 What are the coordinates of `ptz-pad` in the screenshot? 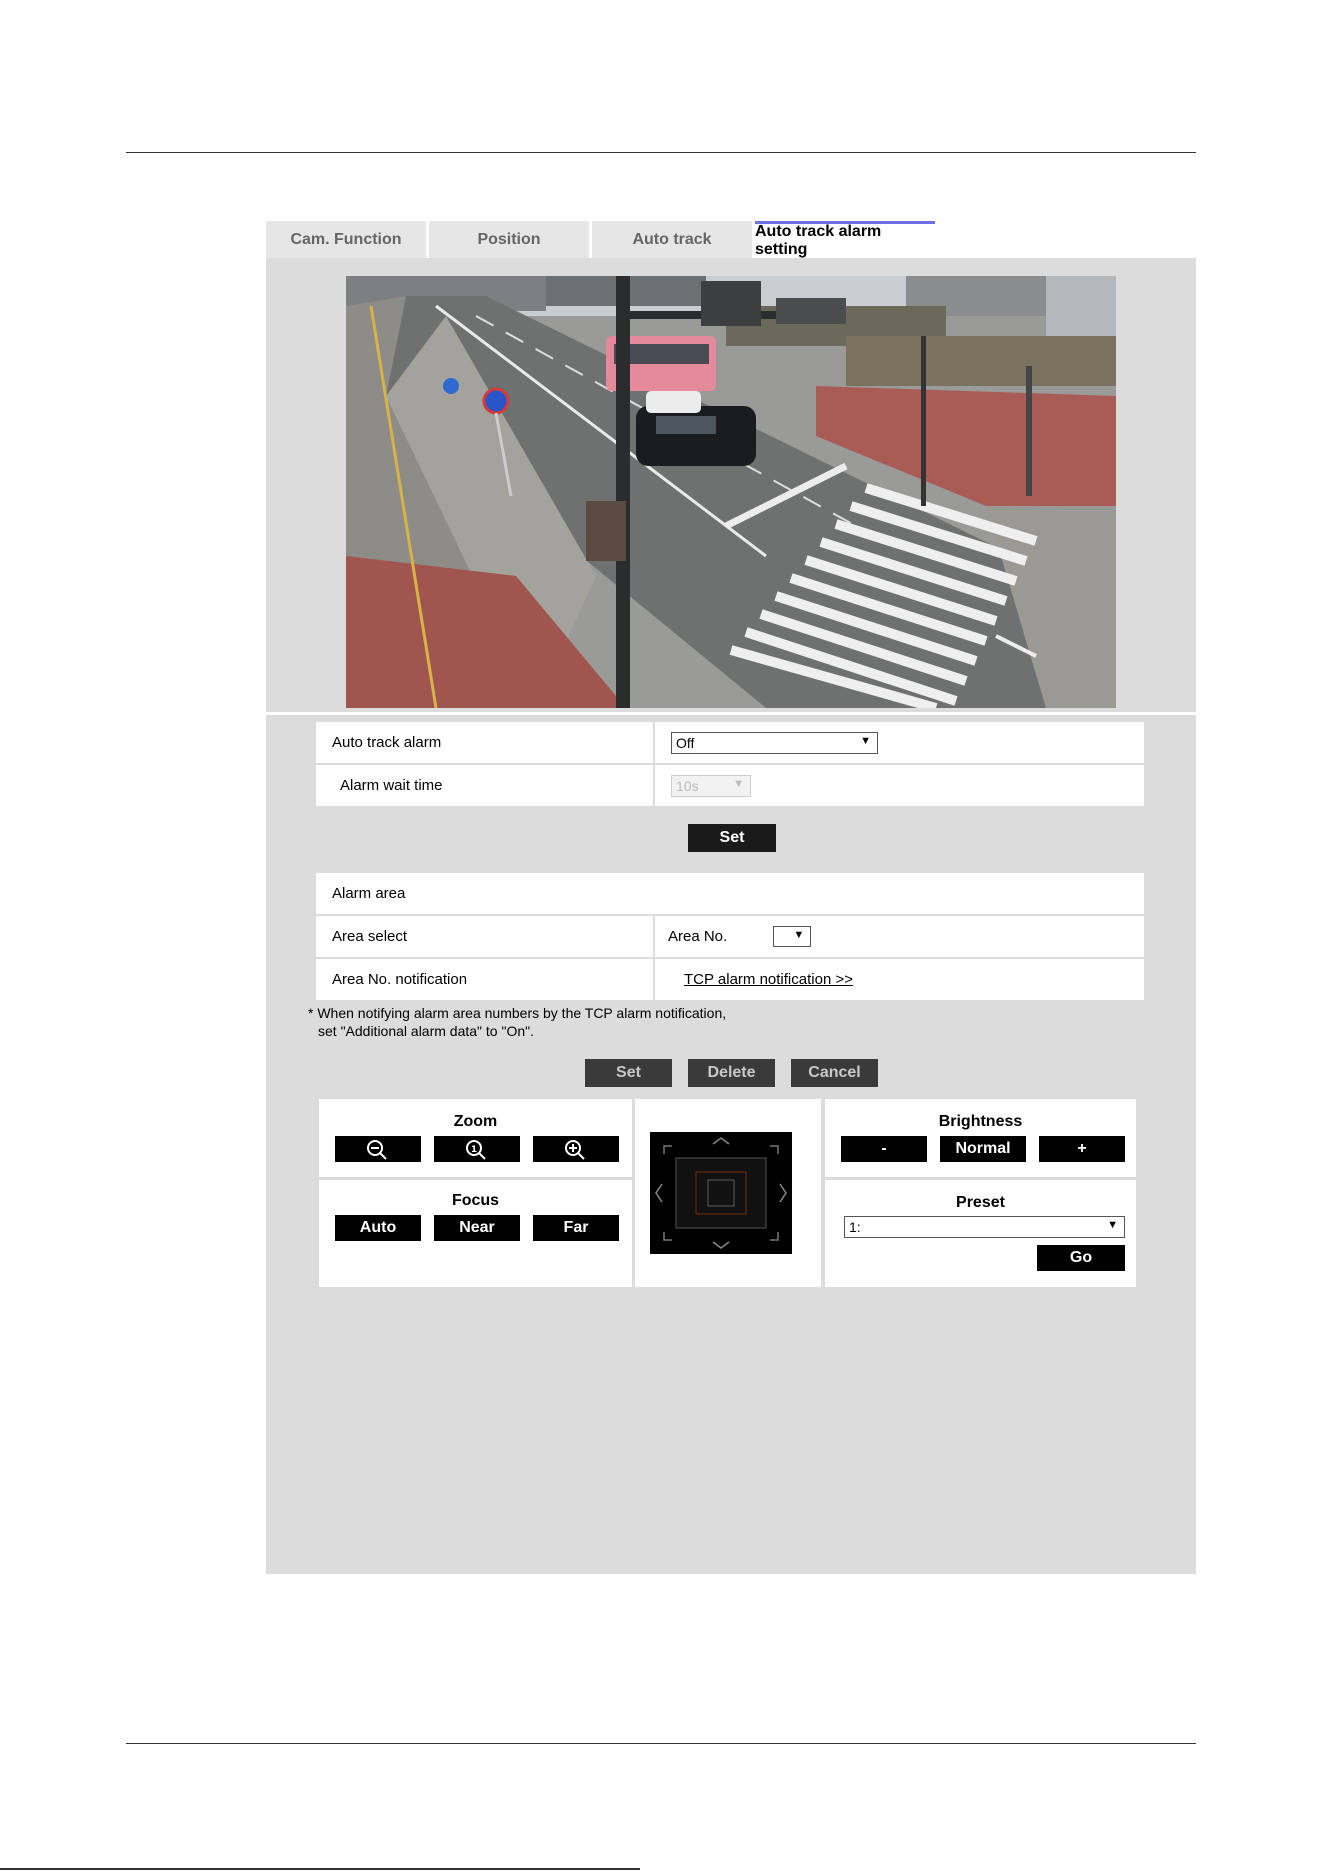 It's located at (721, 1193).